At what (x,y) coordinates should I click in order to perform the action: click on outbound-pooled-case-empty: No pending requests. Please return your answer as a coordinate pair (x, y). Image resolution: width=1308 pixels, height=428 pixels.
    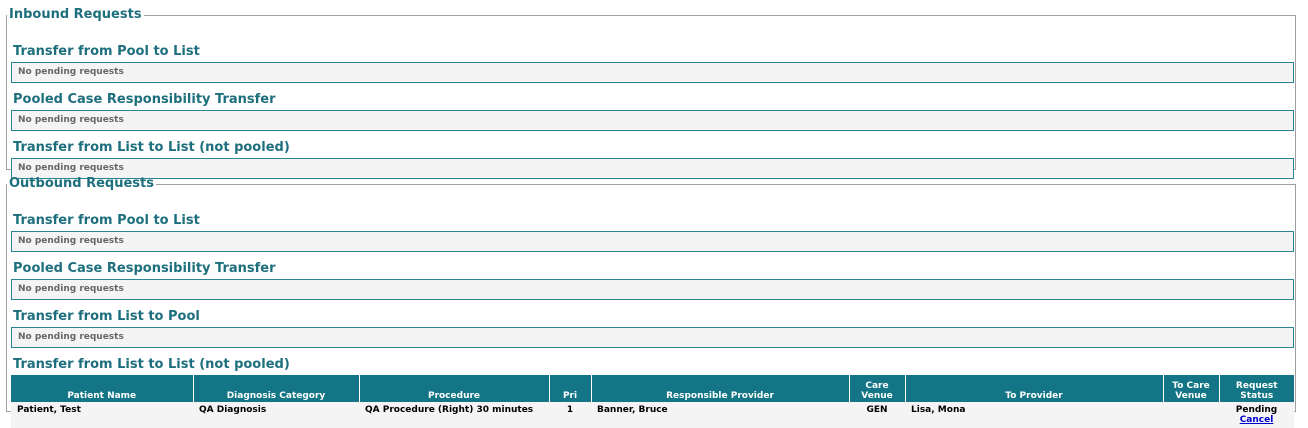
    Looking at the image, I should click on (652, 289).